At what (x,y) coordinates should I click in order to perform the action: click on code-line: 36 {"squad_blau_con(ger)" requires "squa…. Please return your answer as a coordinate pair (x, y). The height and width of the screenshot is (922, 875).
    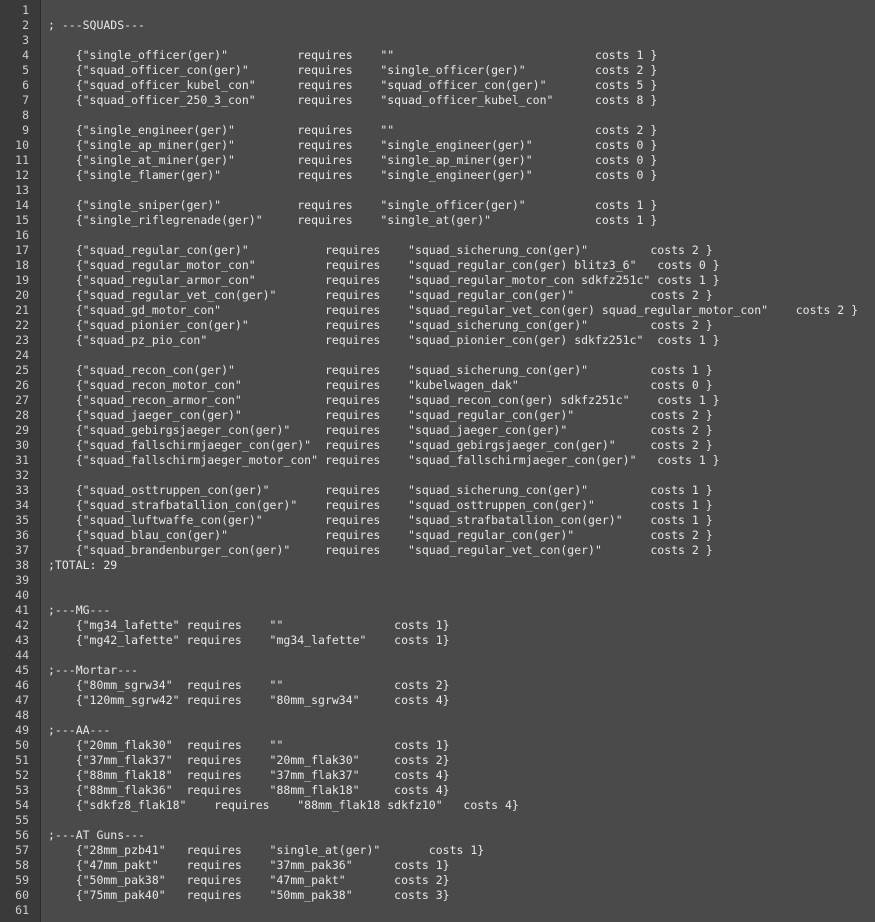
    Looking at the image, I should click on (437, 535).